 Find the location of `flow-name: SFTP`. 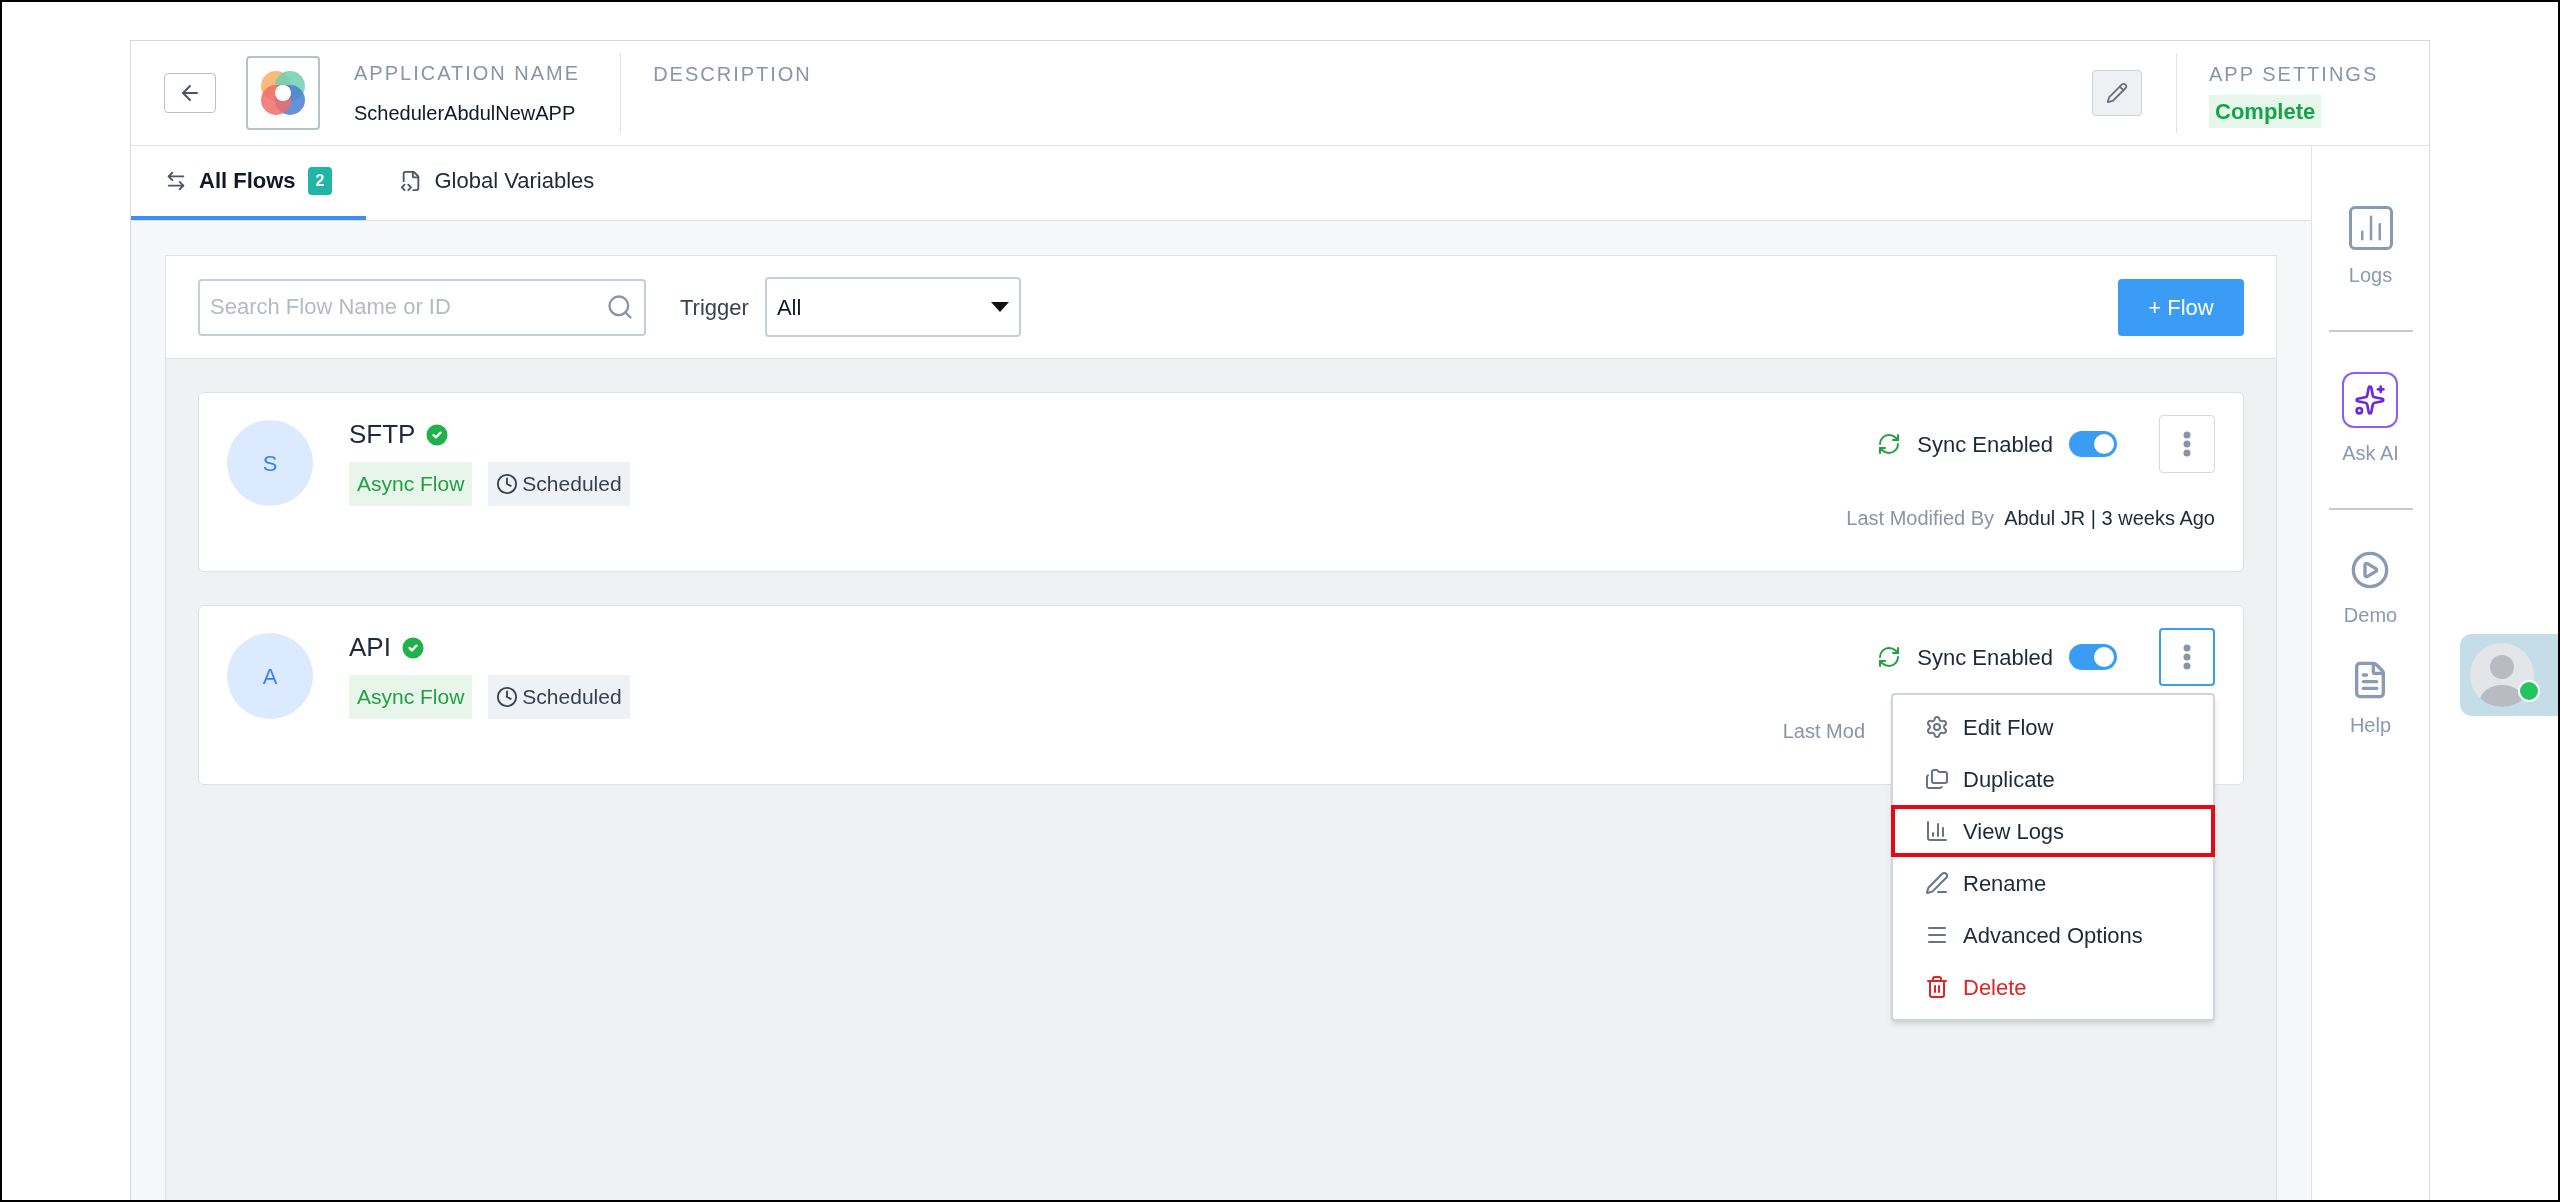

flow-name: SFTP is located at coordinates (382, 434).